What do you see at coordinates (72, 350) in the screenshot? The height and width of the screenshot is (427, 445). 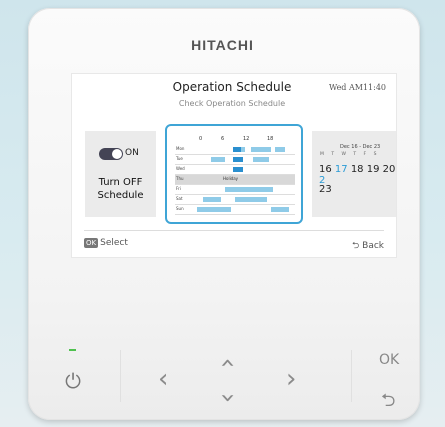 I see `power-led` at bounding box center [72, 350].